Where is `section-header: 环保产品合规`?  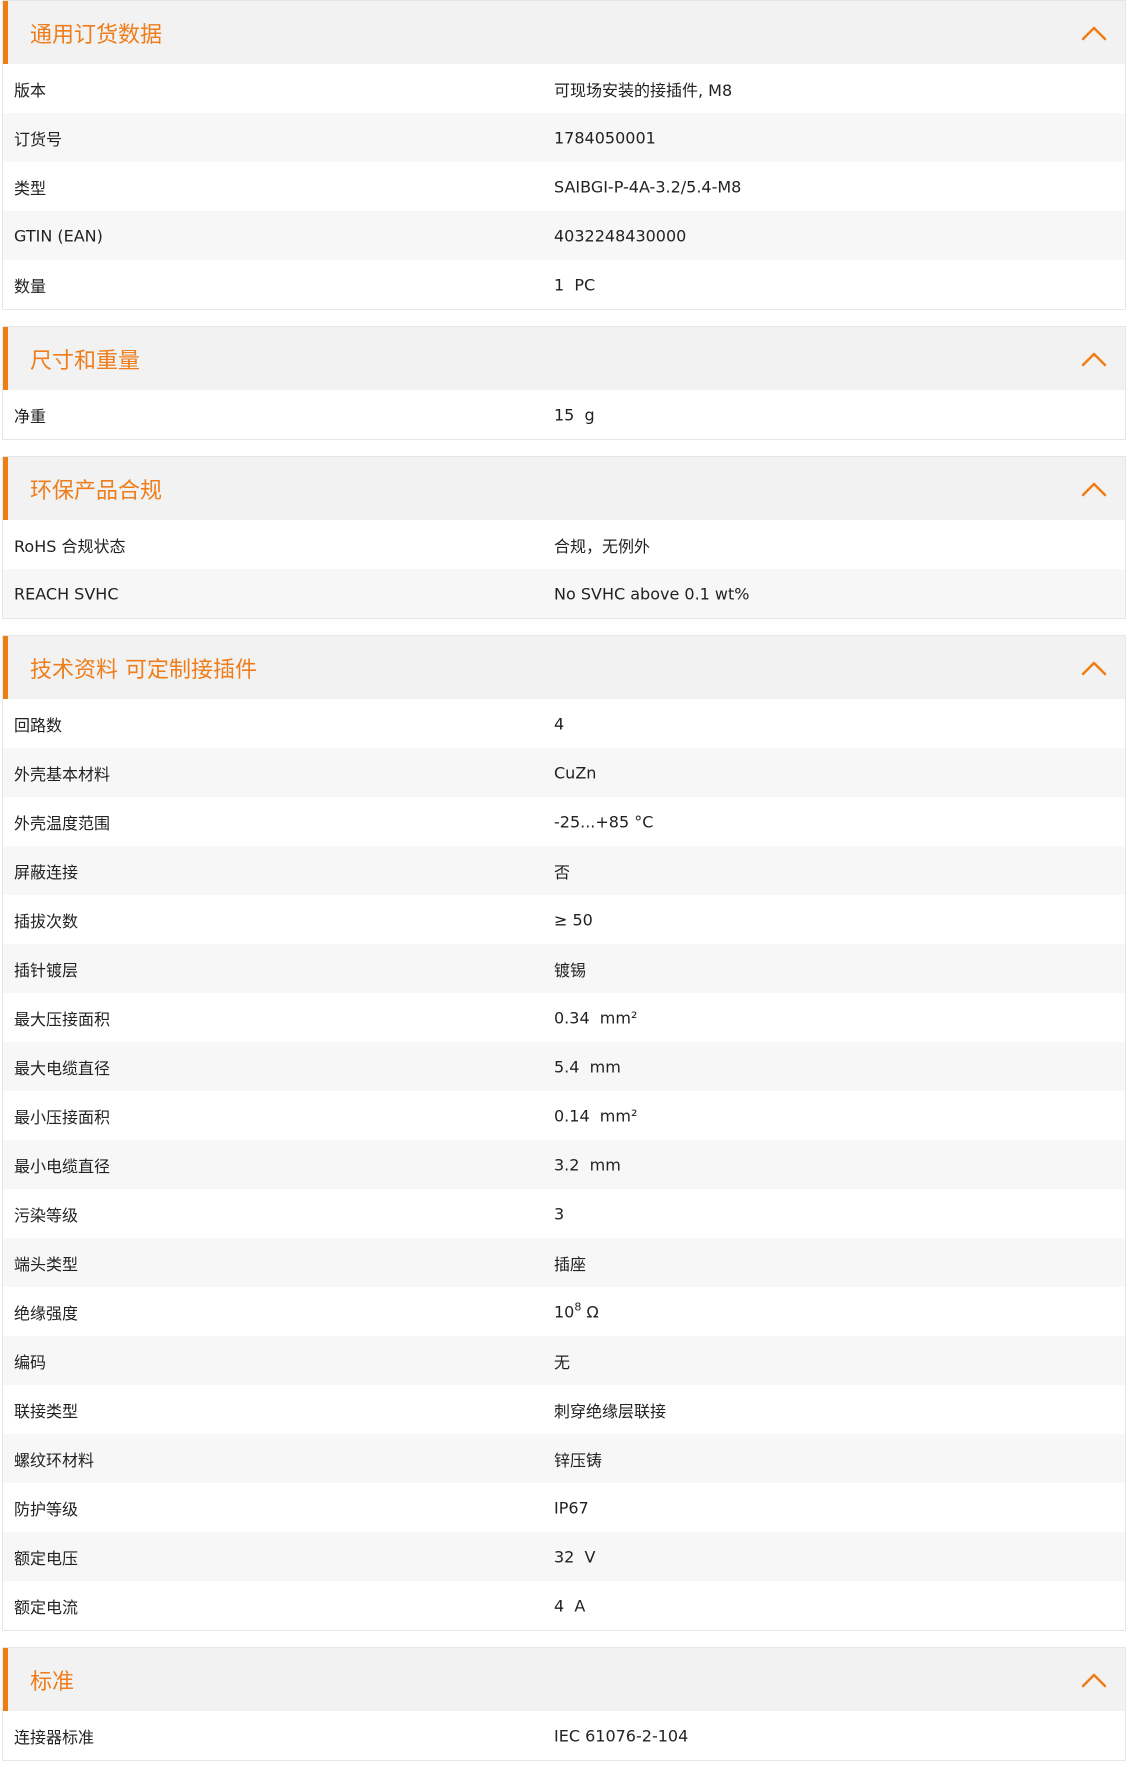 section-header: 环保产品合规 is located at coordinates (564, 488).